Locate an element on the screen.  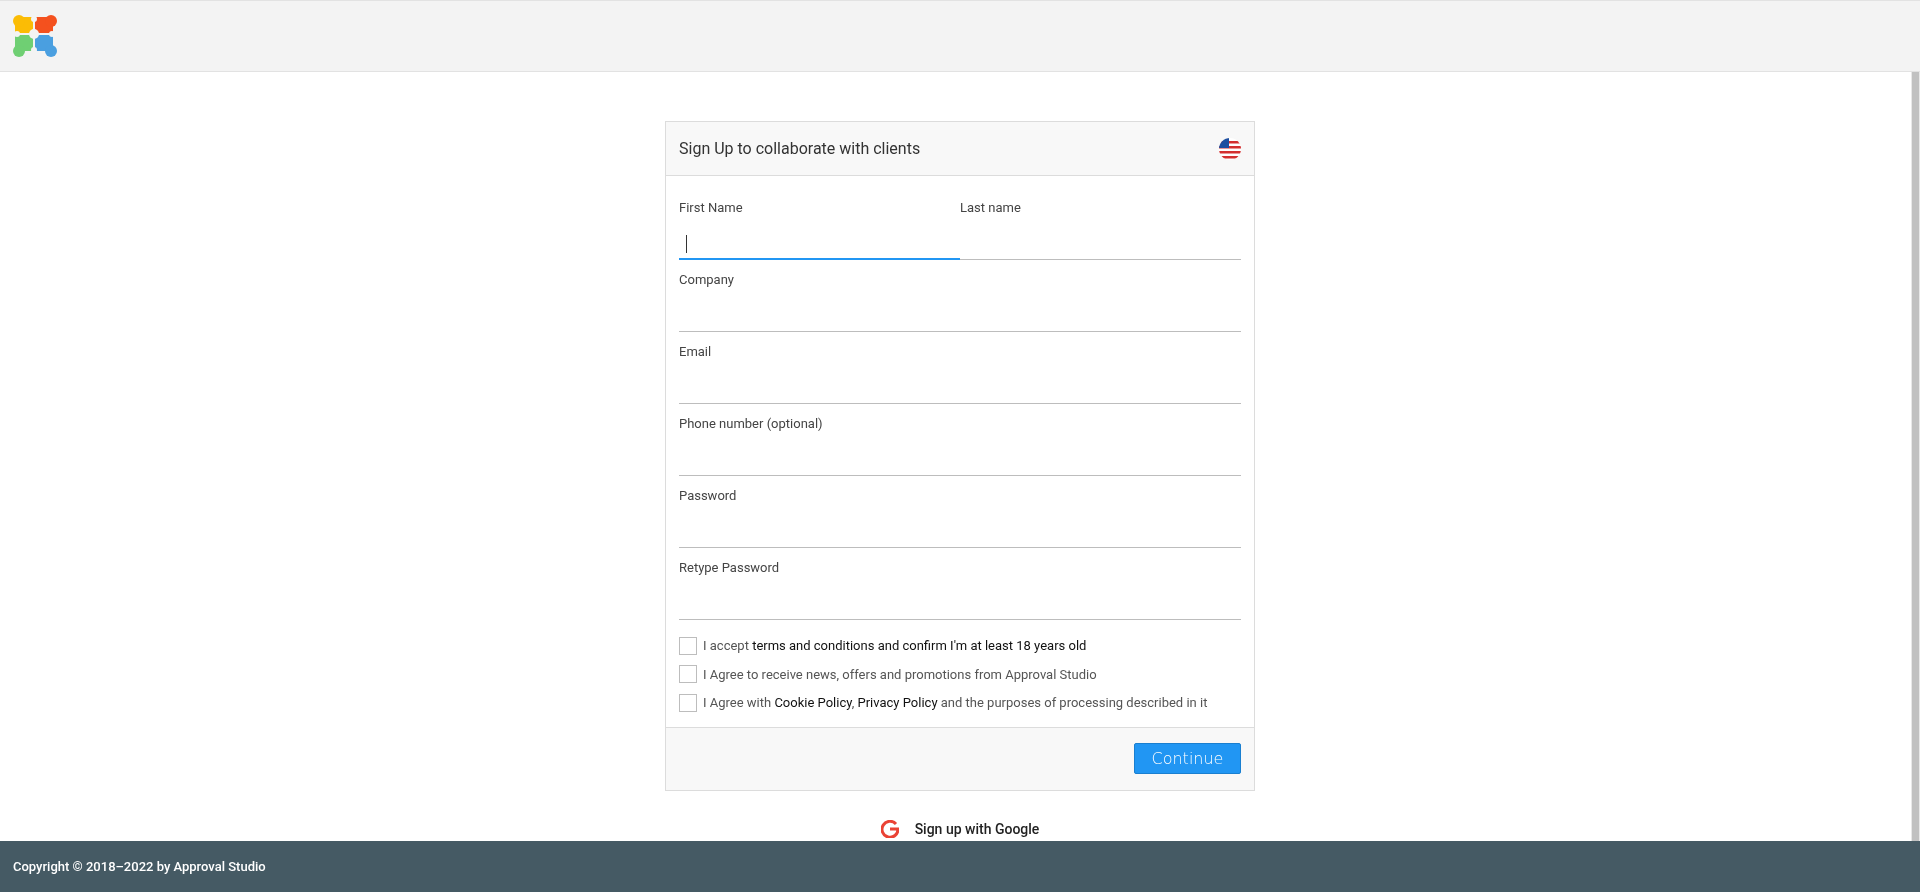
field-label: Last name is located at coordinates (990, 208).